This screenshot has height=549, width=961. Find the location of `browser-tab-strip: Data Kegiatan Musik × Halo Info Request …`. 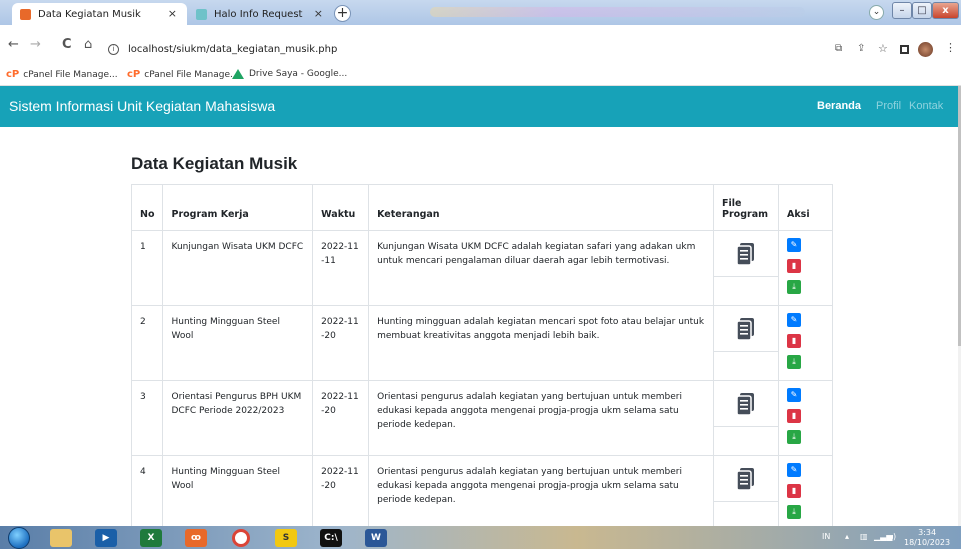

browser-tab-strip: Data Kegiatan Musik × Halo Info Request … is located at coordinates (480, 12).